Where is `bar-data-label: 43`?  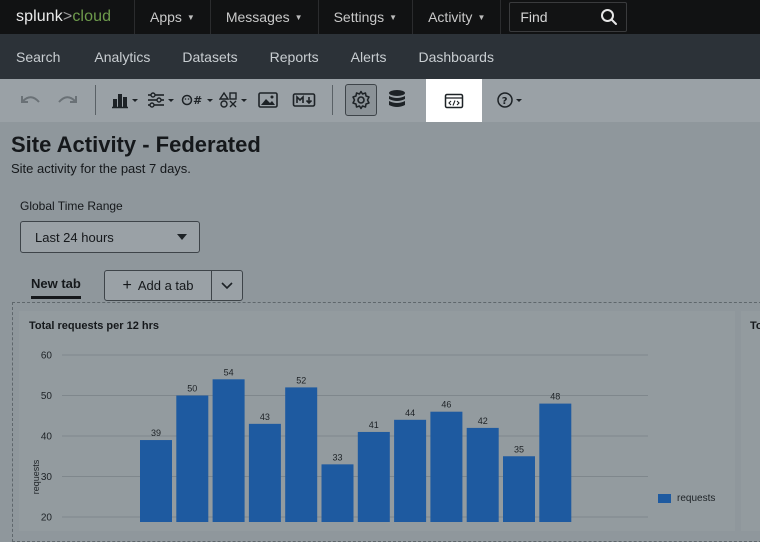
bar-data-label: 43 is located at coordinates (265, 417).